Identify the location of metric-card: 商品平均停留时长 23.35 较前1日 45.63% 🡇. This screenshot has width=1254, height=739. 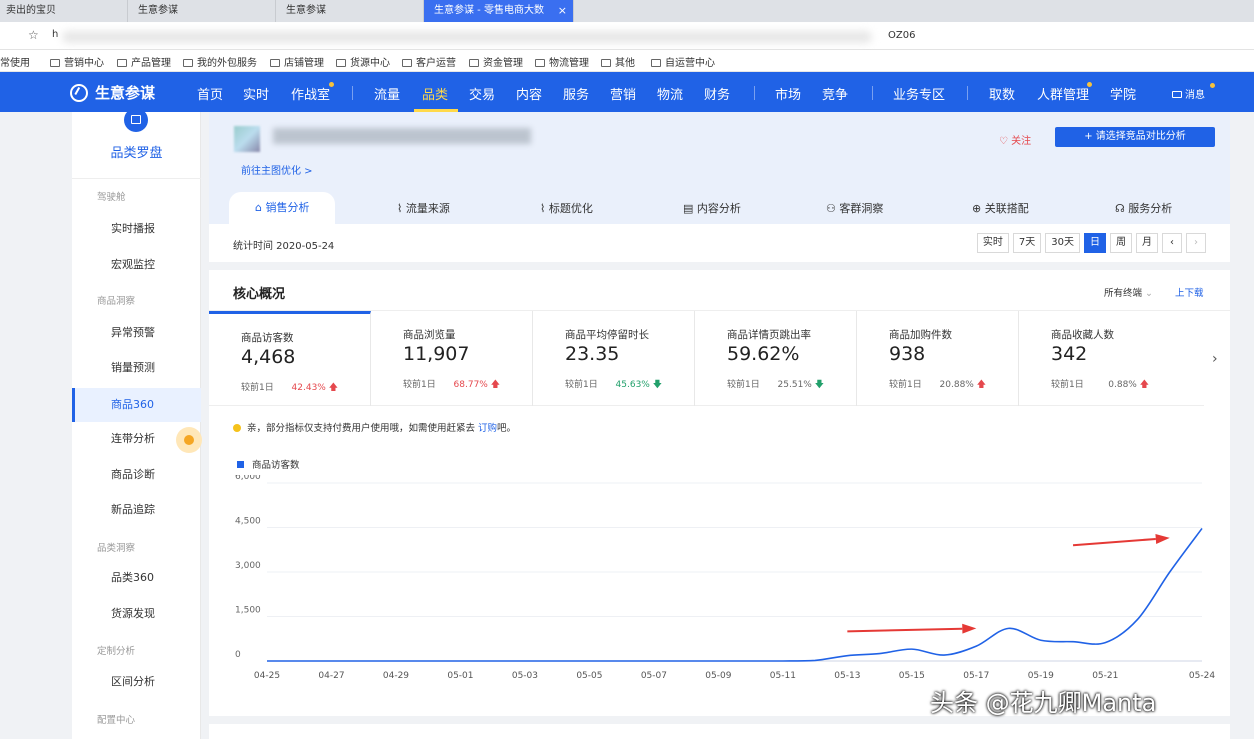
(614, 358).